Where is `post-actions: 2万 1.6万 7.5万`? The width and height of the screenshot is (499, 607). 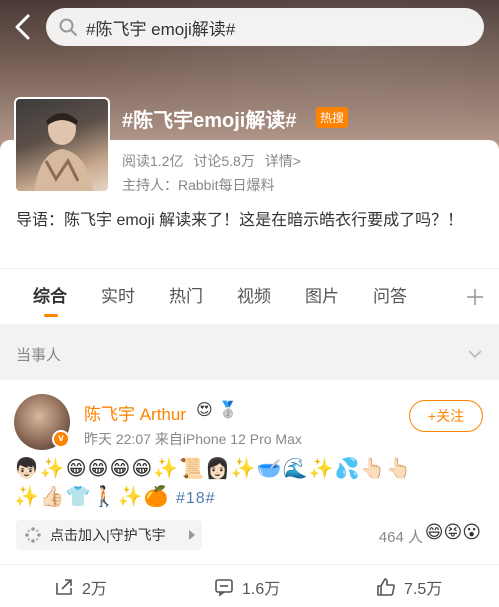
post-actions: 2万 1.6万 7.5万 is located at coordinates (249, 584).